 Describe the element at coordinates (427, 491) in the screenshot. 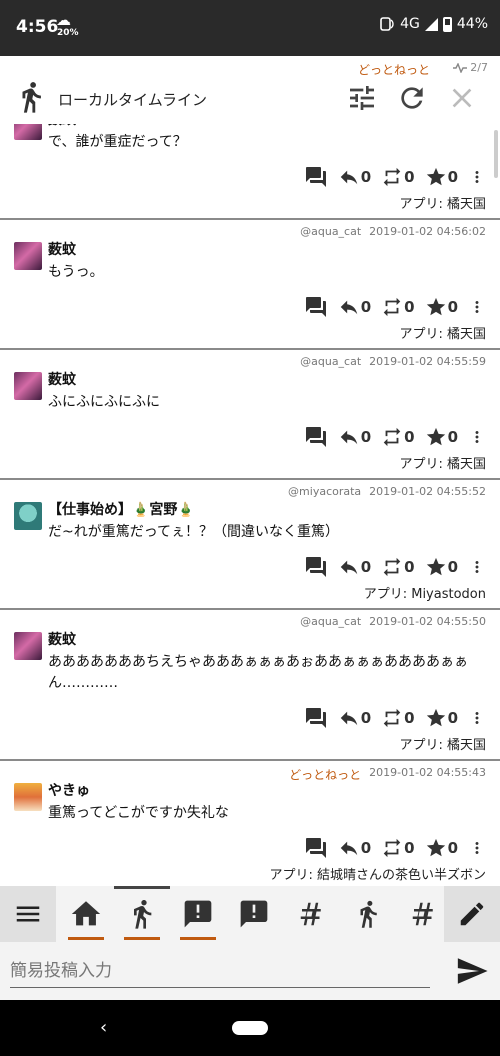

I see `toot-timestamp: 2019-01-02 04:55:52` at that location.